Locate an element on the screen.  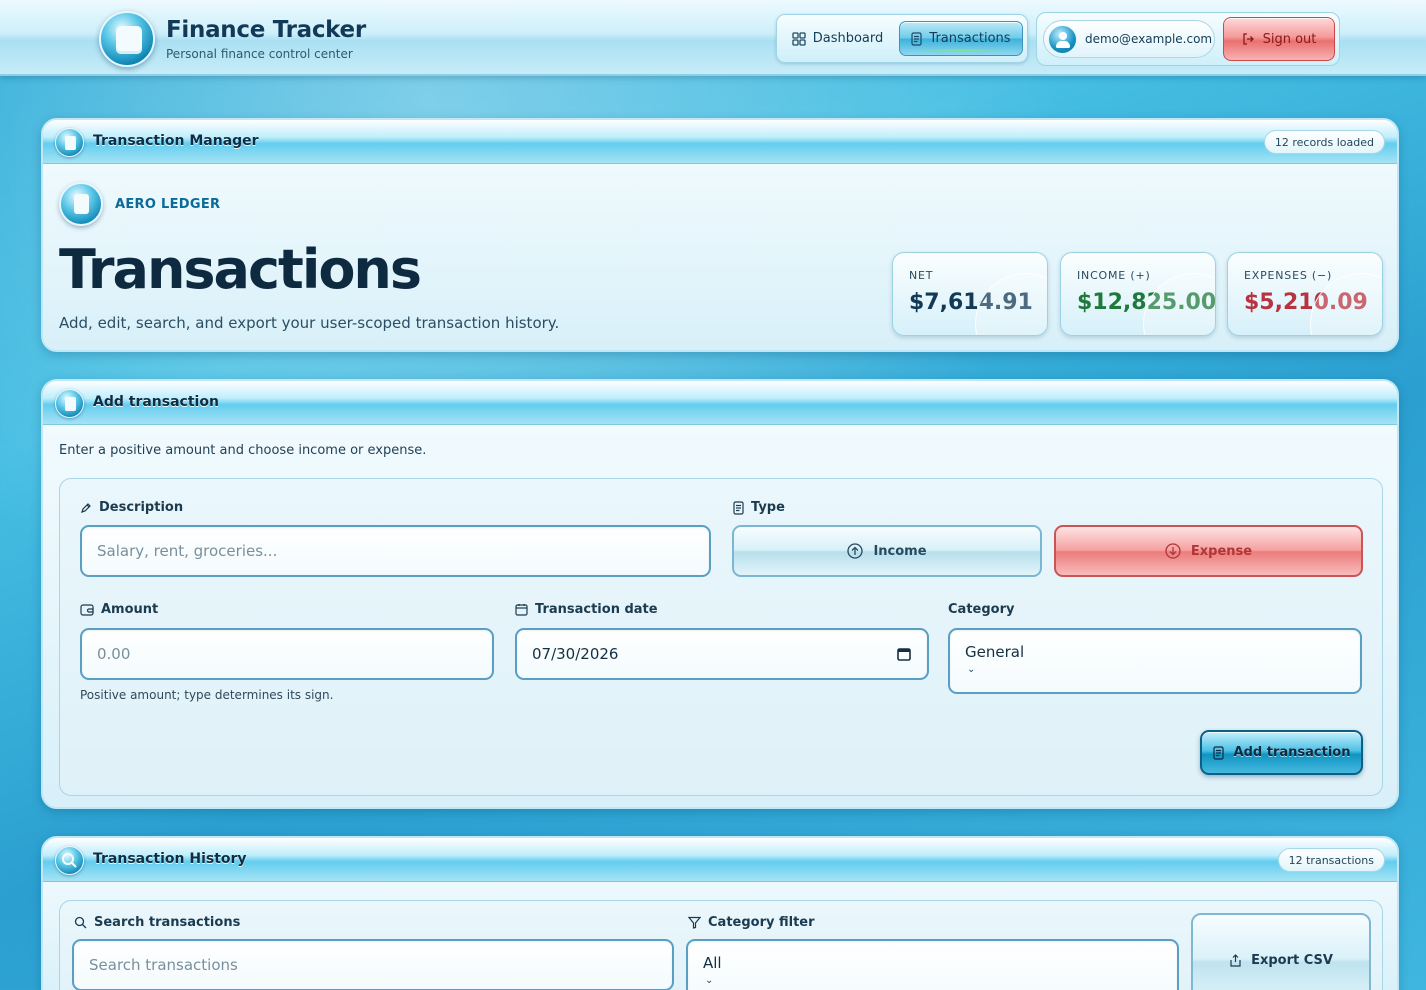
expense-type-button: Expense is located at coordinates (1208, 551).